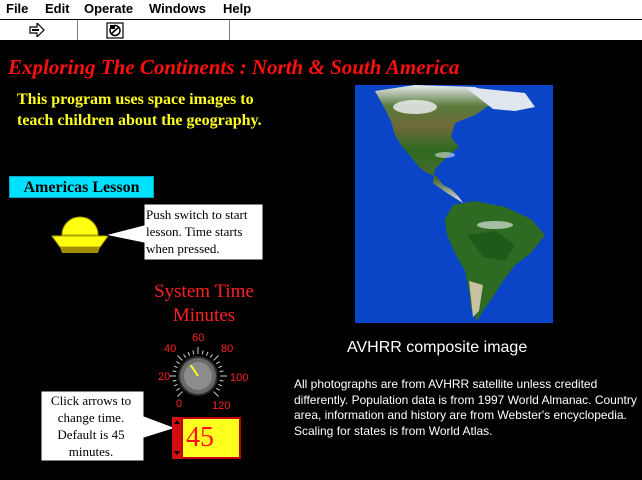 The height and width of the screenshot is (480, 642). Describe the element at coordinates (437, 347) in the screenshot. I see `image-caption: AVHRR composite image` at that location.